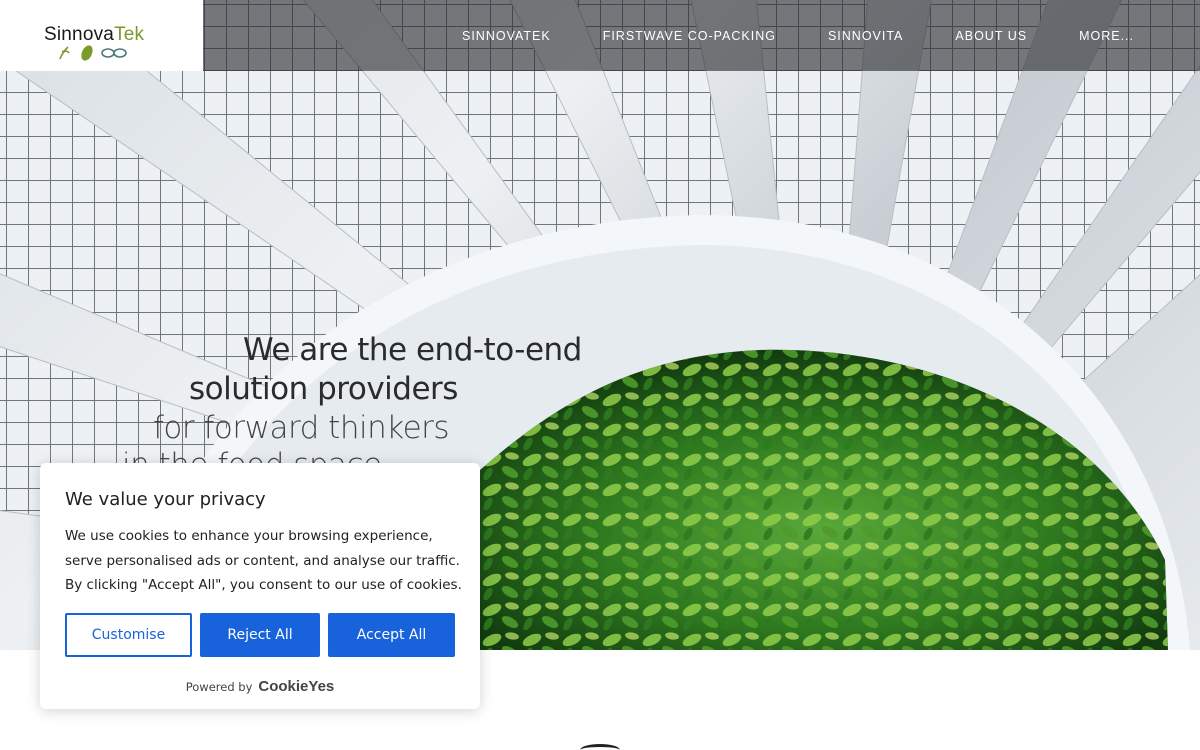 This screenshot has height=750, width=1200. I want to click on cookieyes-logo: CookieYes, so click(296, 686).